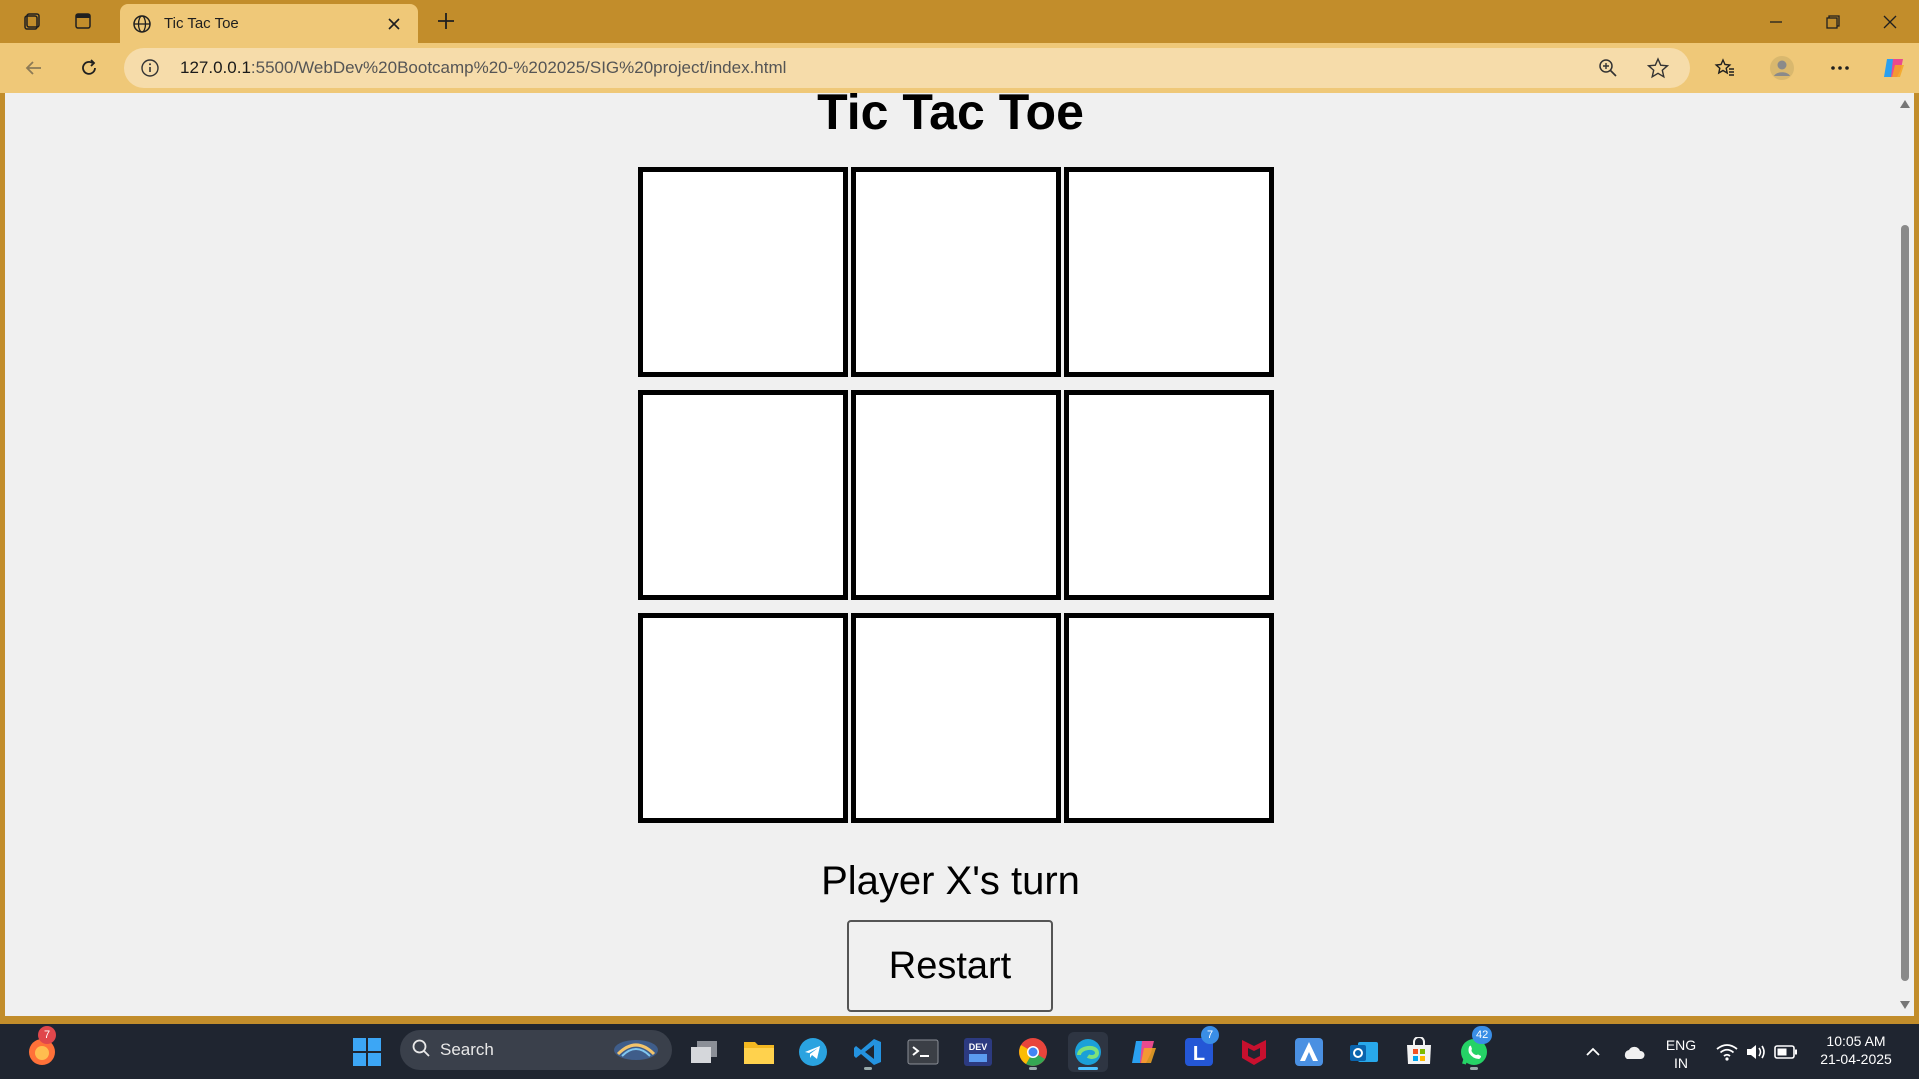 The width and height of the screenshot is (1919, 1079). I want to click on show-hidden-icons-chevron, so click(1593, 1052).